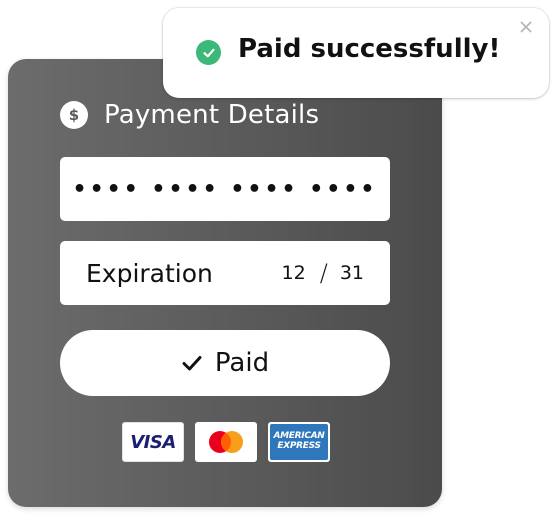 This screenshot has width=556, height=515. I want to click on visa-logo: VISA, so click(153, 442).